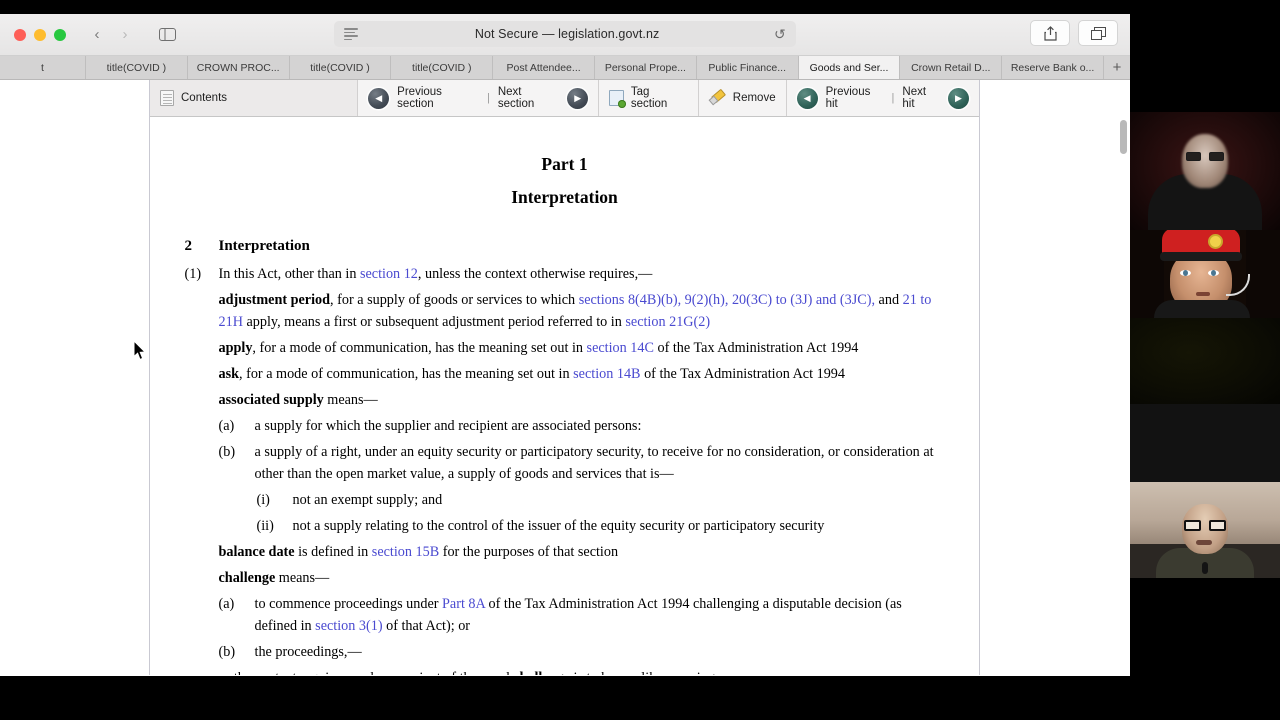 The width and height of the screenshot is (1280, 720). What do you see at coordinates (75, 377) in the screenshot?
I see `left-margin-pane` at bounding box center [75, 377].